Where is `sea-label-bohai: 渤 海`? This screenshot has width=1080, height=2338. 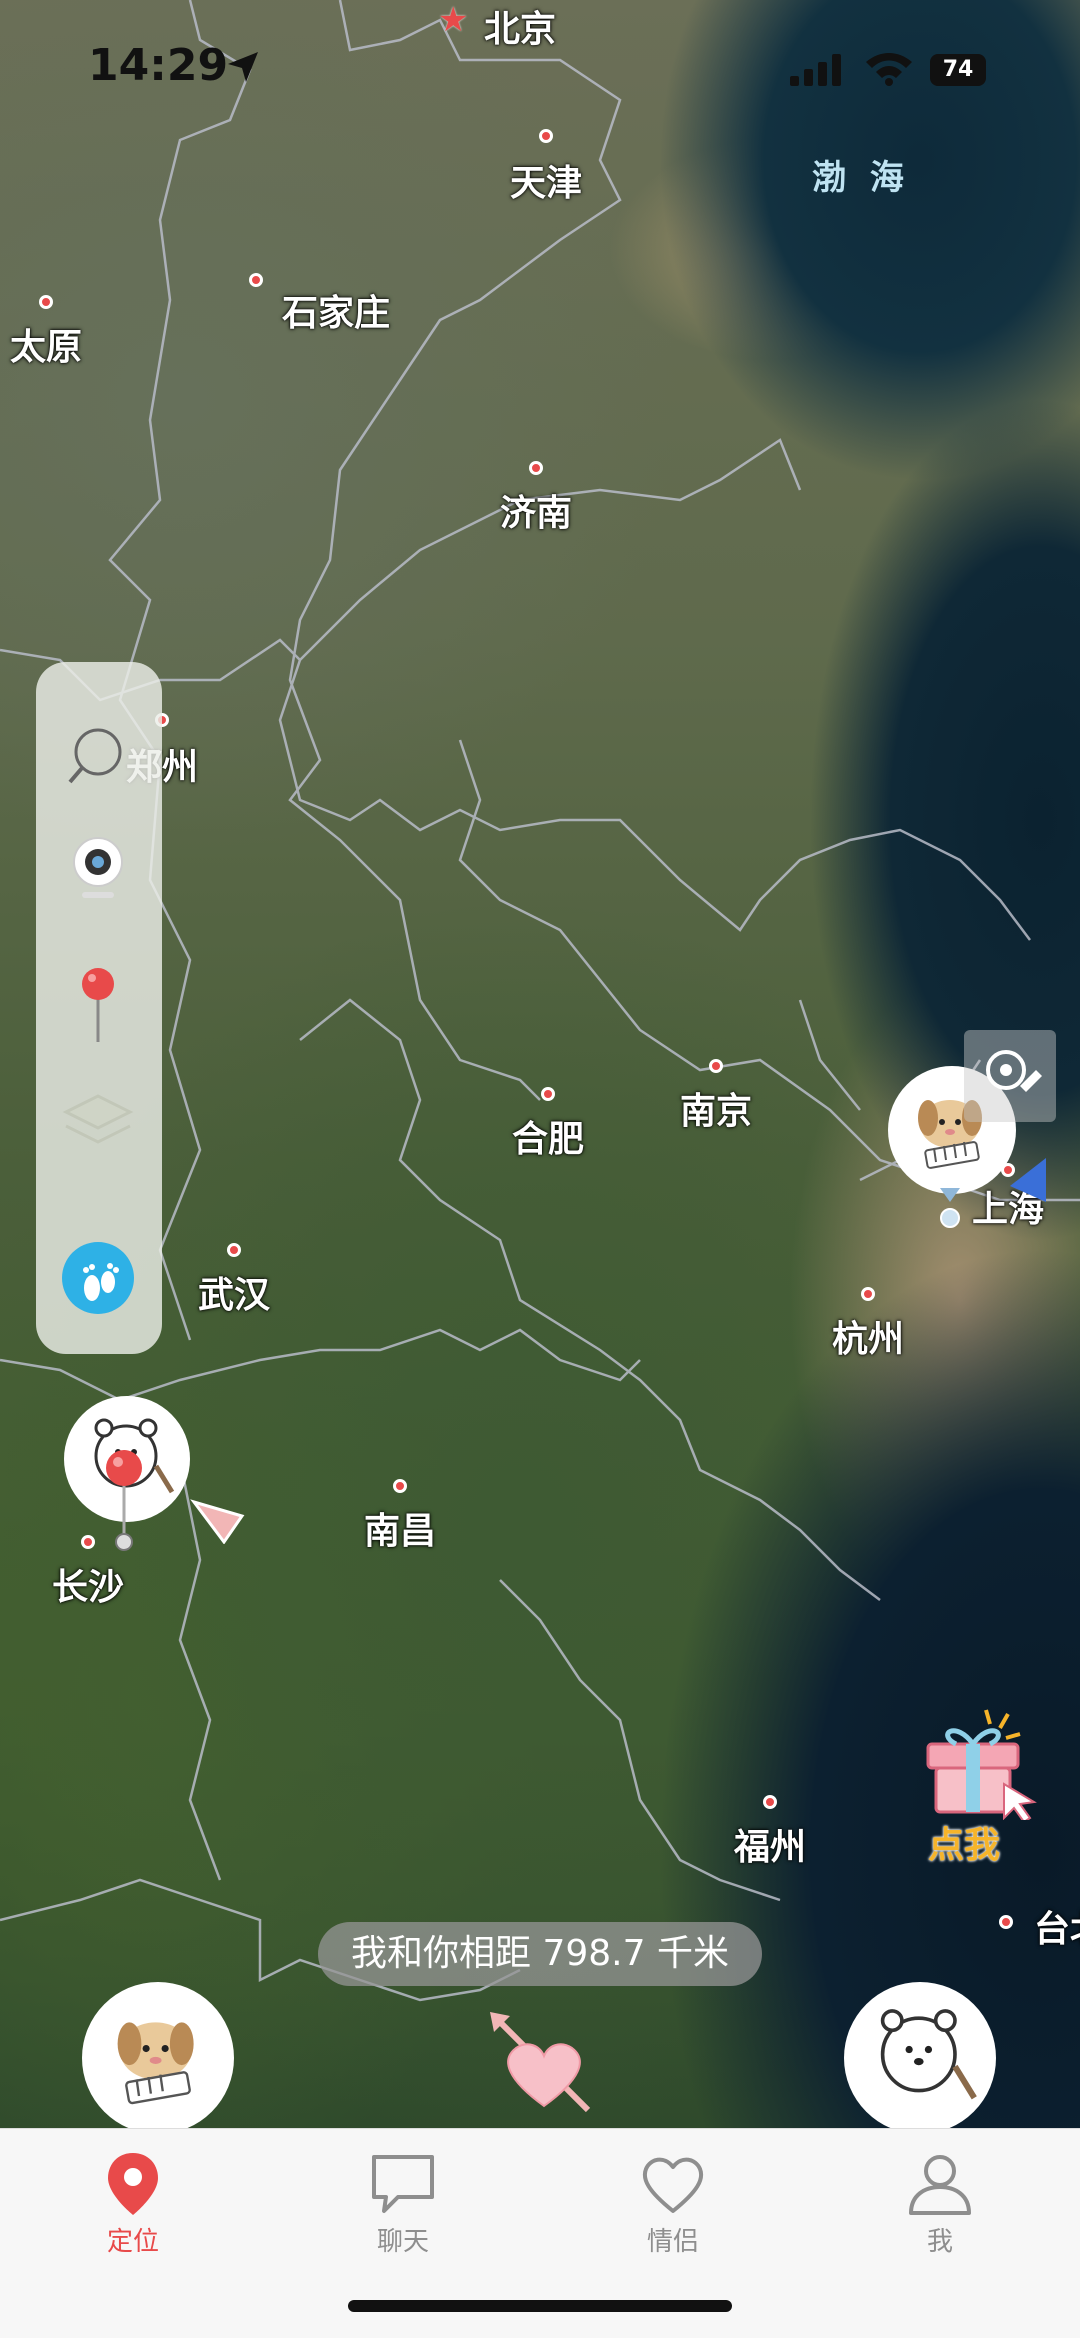
sea-label-bohai: 渤 海 is located at coordinates (861, 178).